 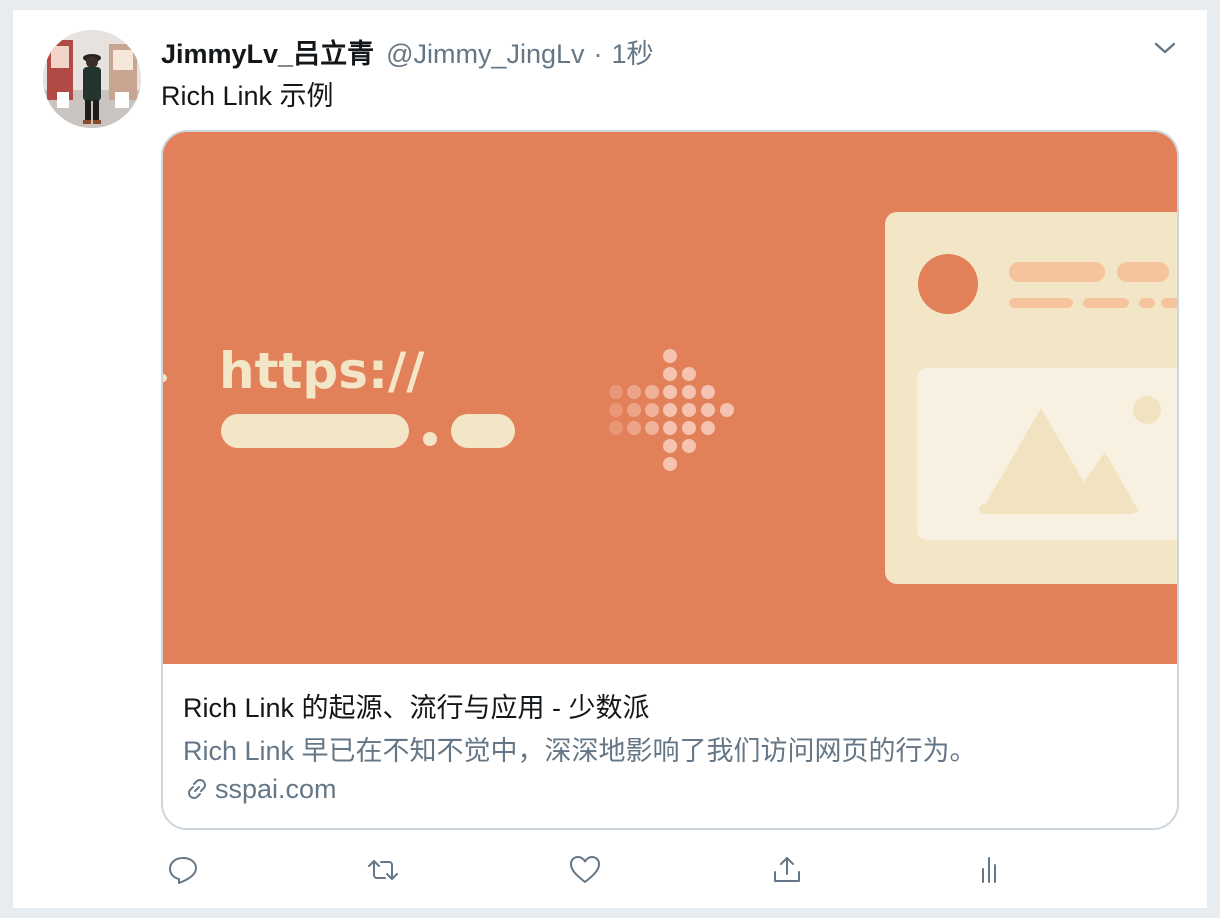 I want to click on reply-icon, so click(x=183, y=870).